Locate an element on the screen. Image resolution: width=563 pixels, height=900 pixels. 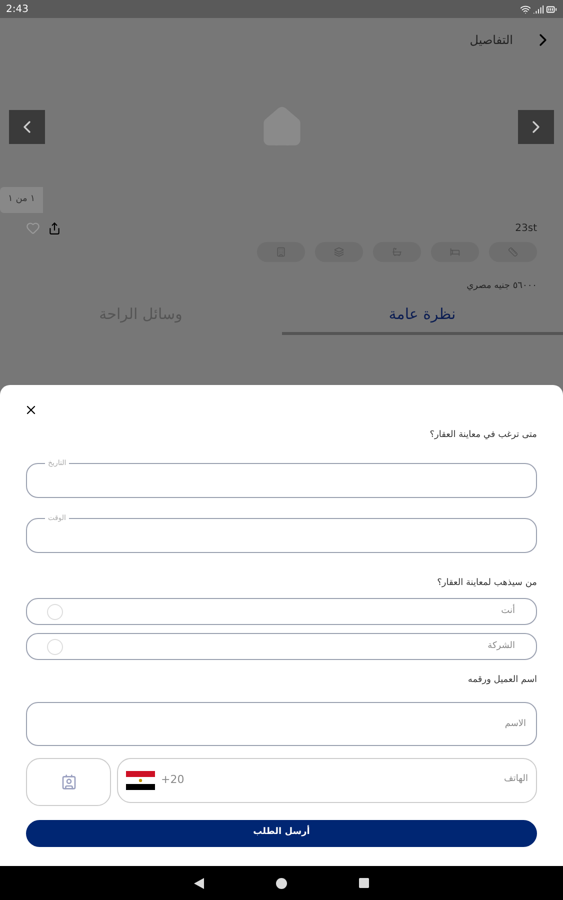
listing-name: 23st is located at coordinates (526, 229).